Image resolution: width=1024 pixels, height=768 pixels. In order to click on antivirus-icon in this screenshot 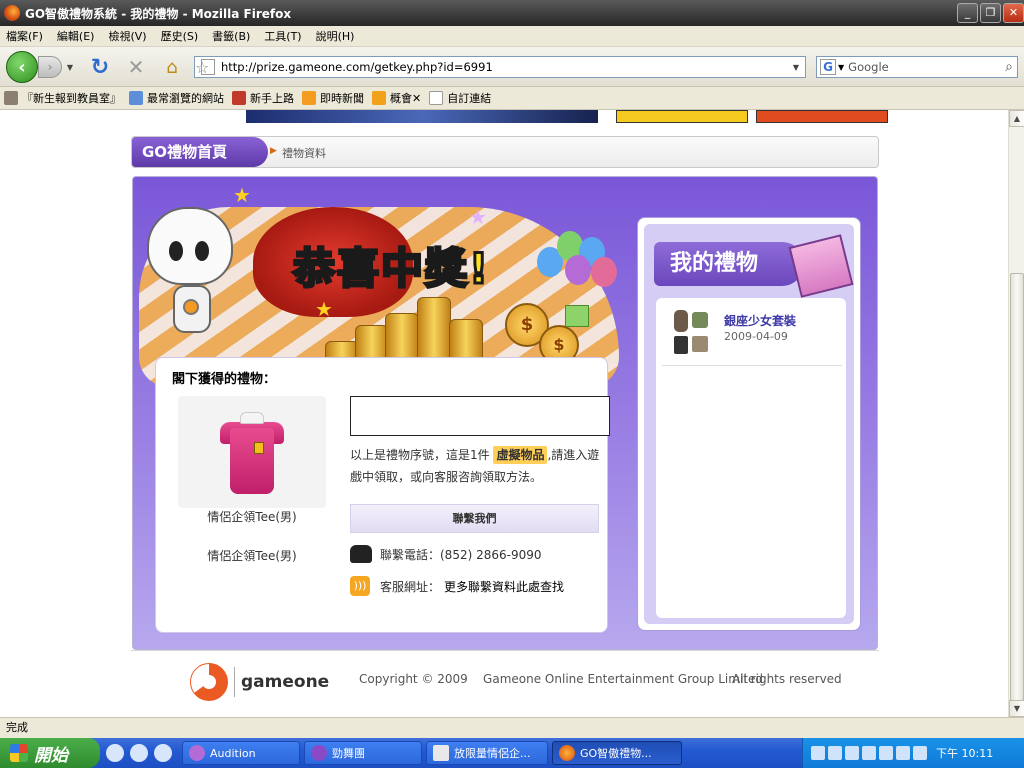, I will do `click(920, 753)`.